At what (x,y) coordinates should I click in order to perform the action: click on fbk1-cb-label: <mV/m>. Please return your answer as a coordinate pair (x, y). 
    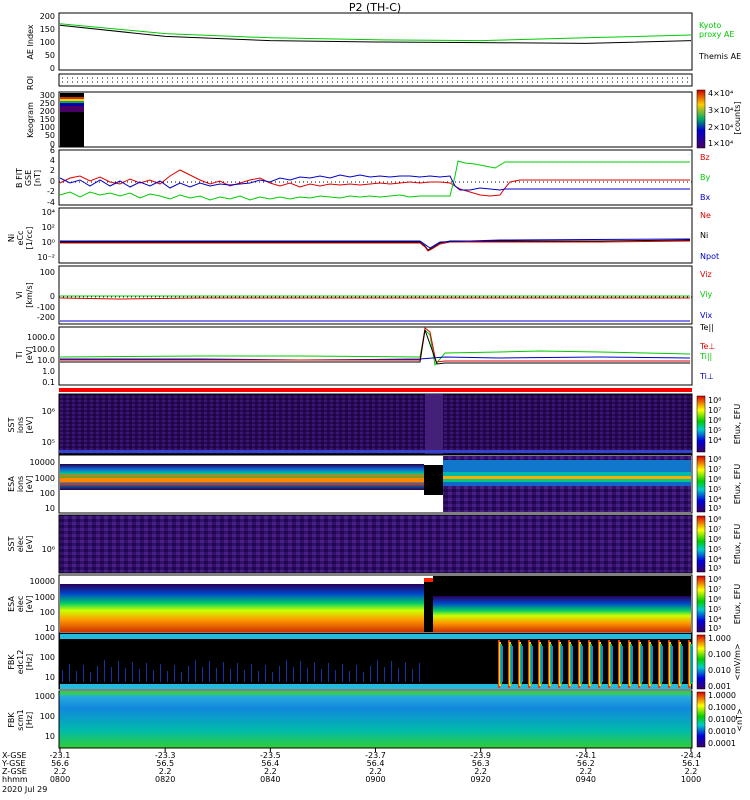
    Looking at the image, I should click on (737, 661).